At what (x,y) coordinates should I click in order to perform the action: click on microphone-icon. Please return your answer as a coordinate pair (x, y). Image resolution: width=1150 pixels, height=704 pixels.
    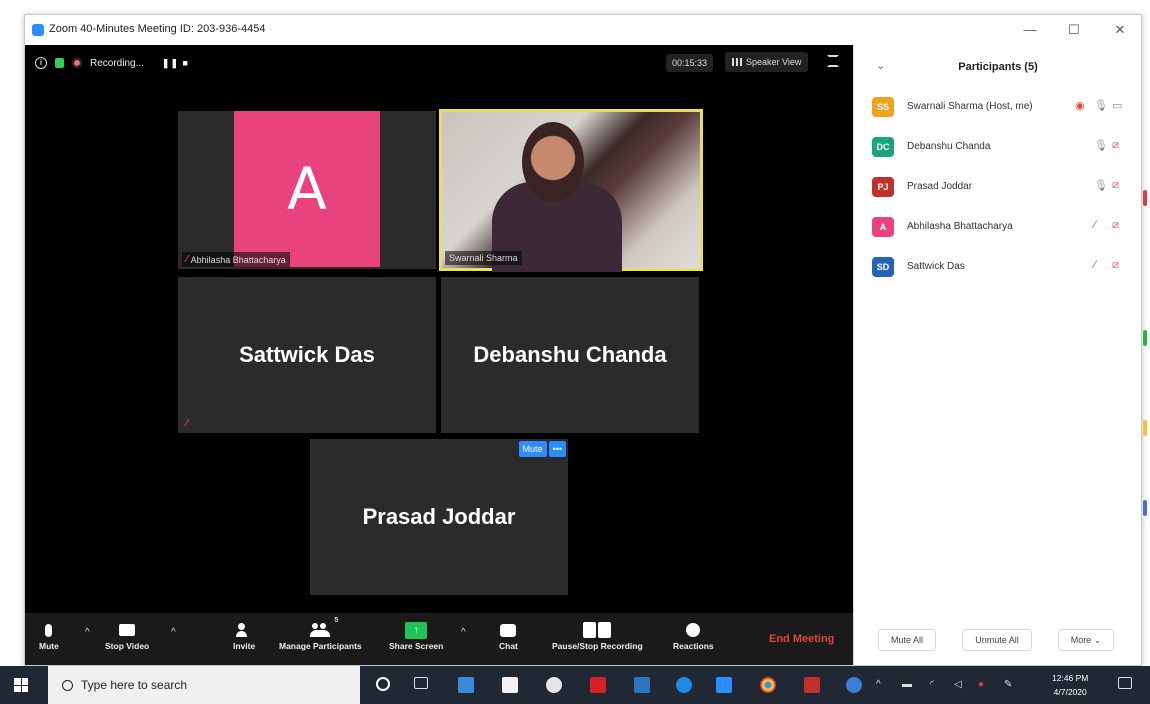
    Looking at the image, I should click on (49, 630).